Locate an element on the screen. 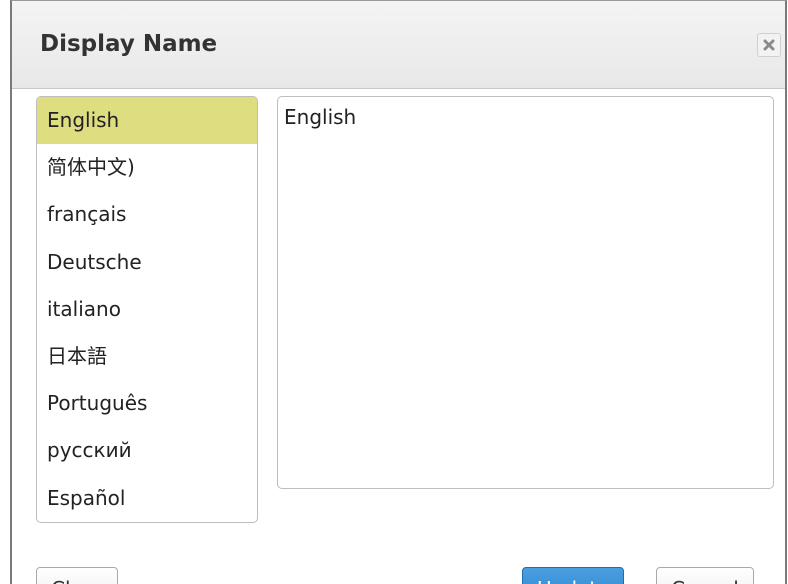  clear-button: Clear is located at coordinates (77, 575).